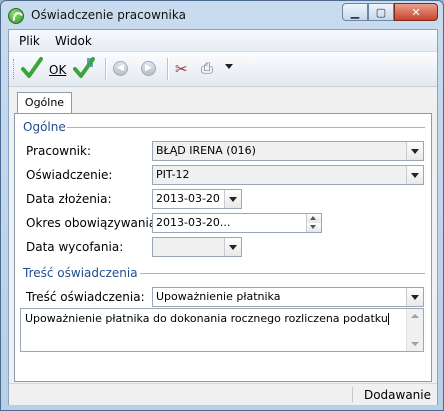  I want to click on status-mode: Dodawanie, so click(397, 395).